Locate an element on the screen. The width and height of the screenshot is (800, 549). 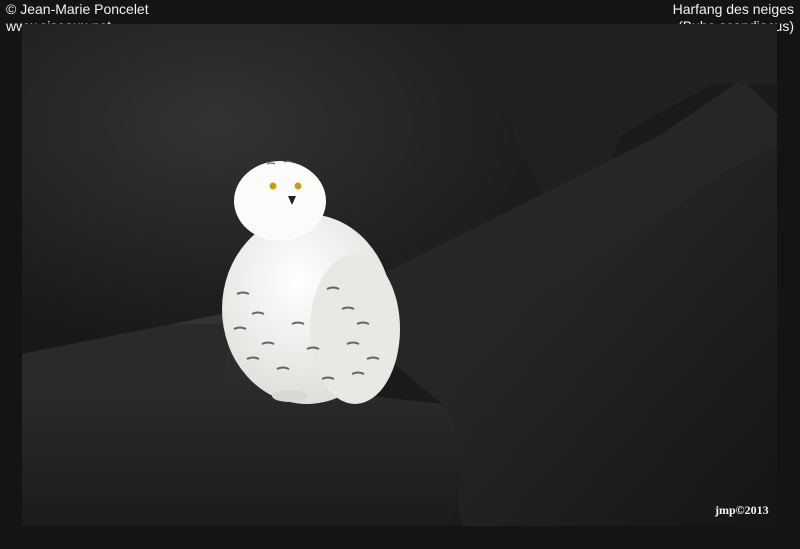
owl-feet is located at coordinates (290, 396).